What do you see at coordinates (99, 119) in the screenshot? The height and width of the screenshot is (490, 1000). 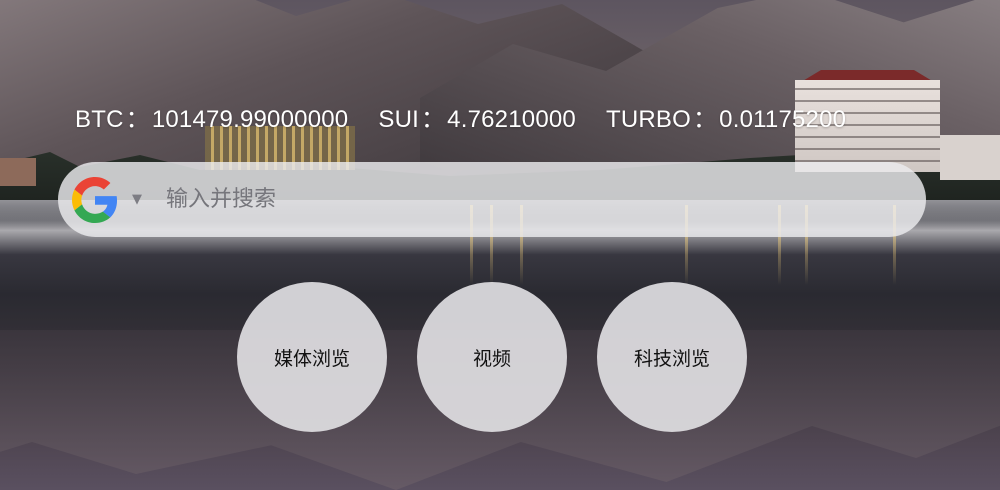 I see `ticker-symbol: BTC` at bounding box center [99, 119].